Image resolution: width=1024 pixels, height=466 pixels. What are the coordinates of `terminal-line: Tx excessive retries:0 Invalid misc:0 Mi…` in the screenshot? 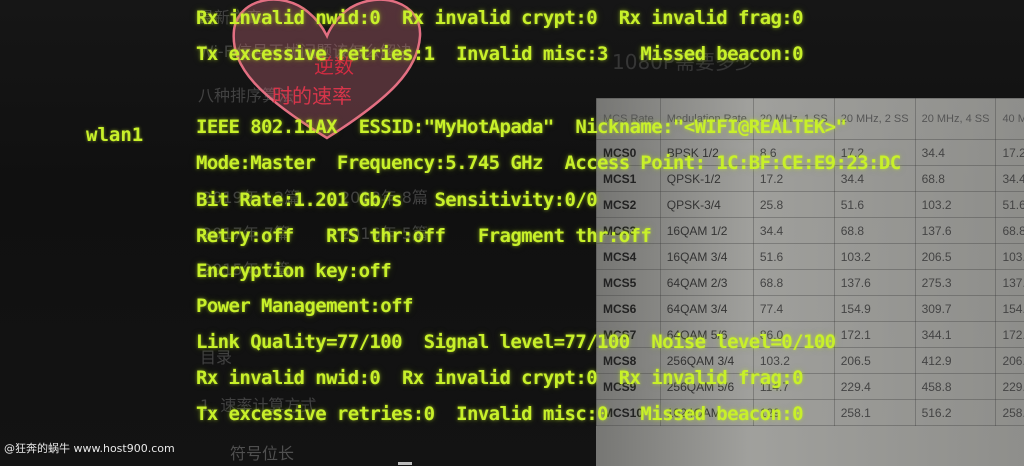 It's located at (500, 414).